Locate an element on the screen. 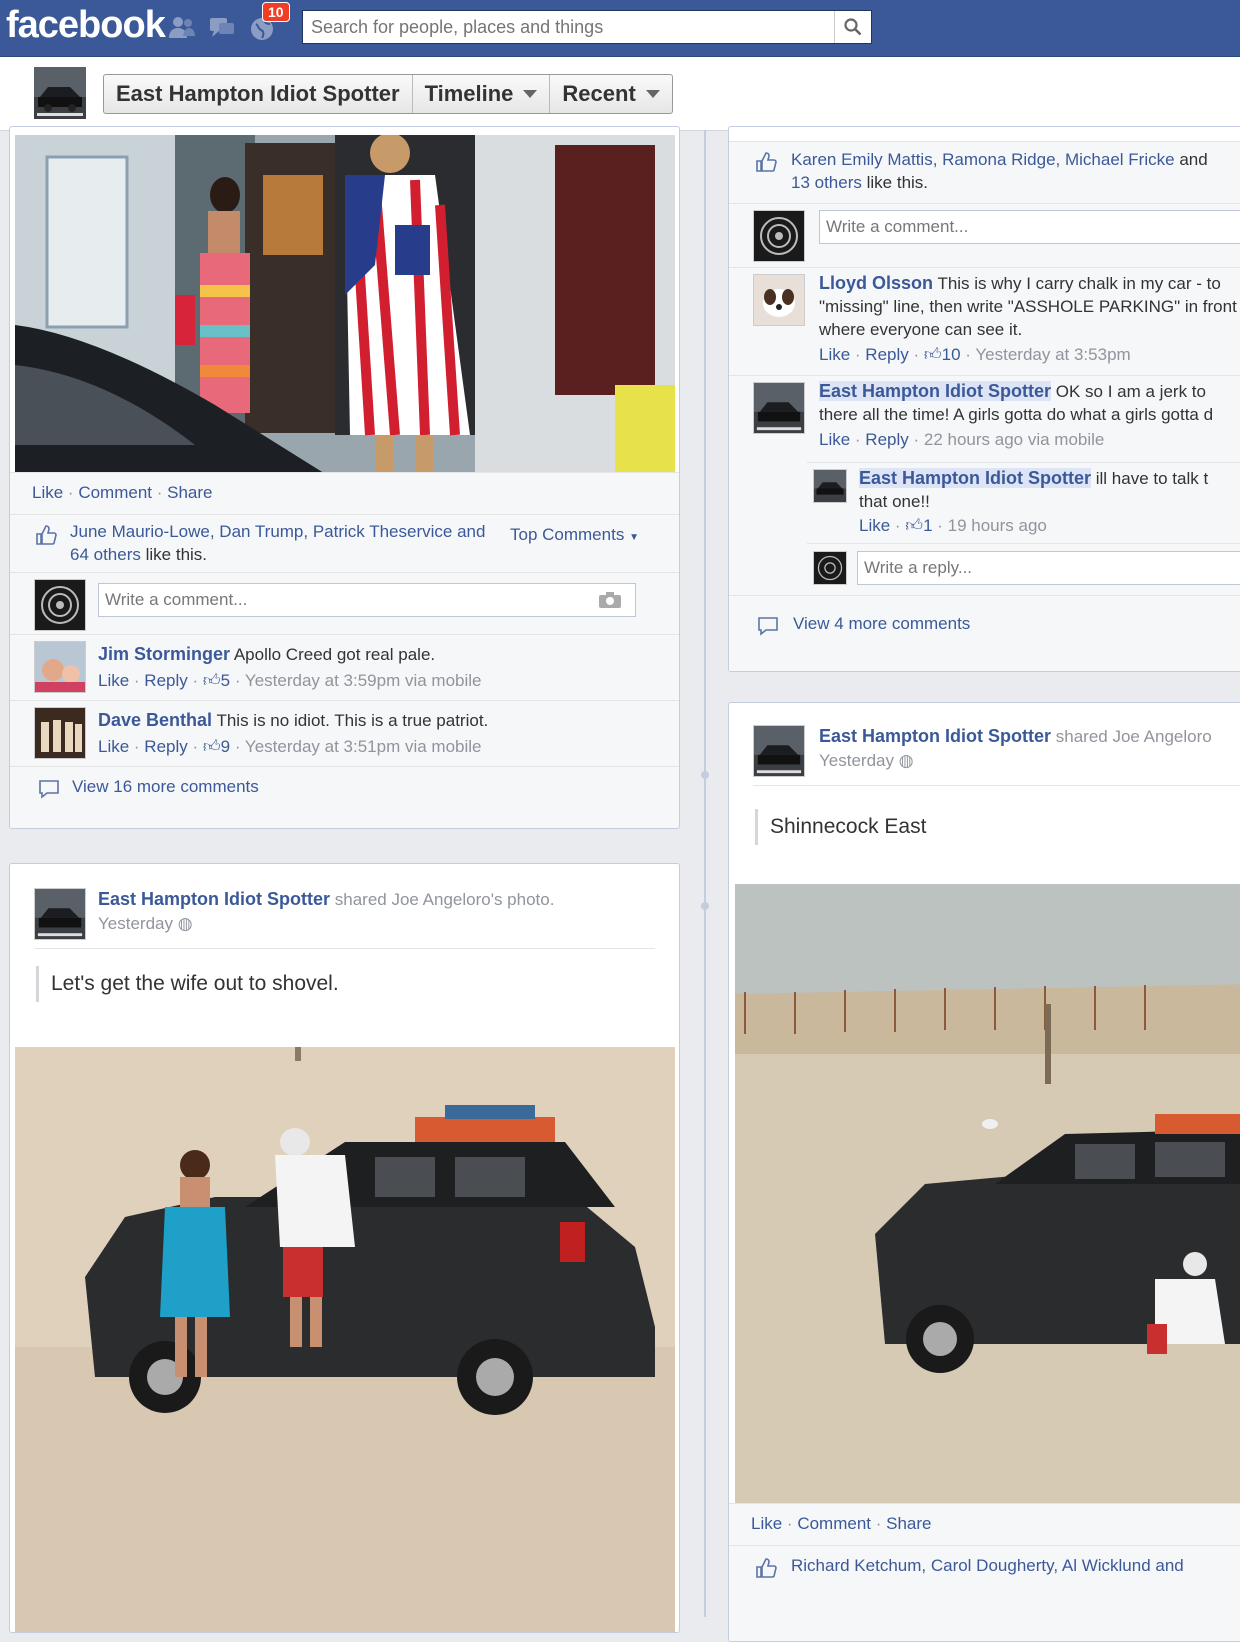 This screenshot has width=1240, height=1642. page-name-button: East Hampton Idiot Spotter is located at coordinates (258, 94).